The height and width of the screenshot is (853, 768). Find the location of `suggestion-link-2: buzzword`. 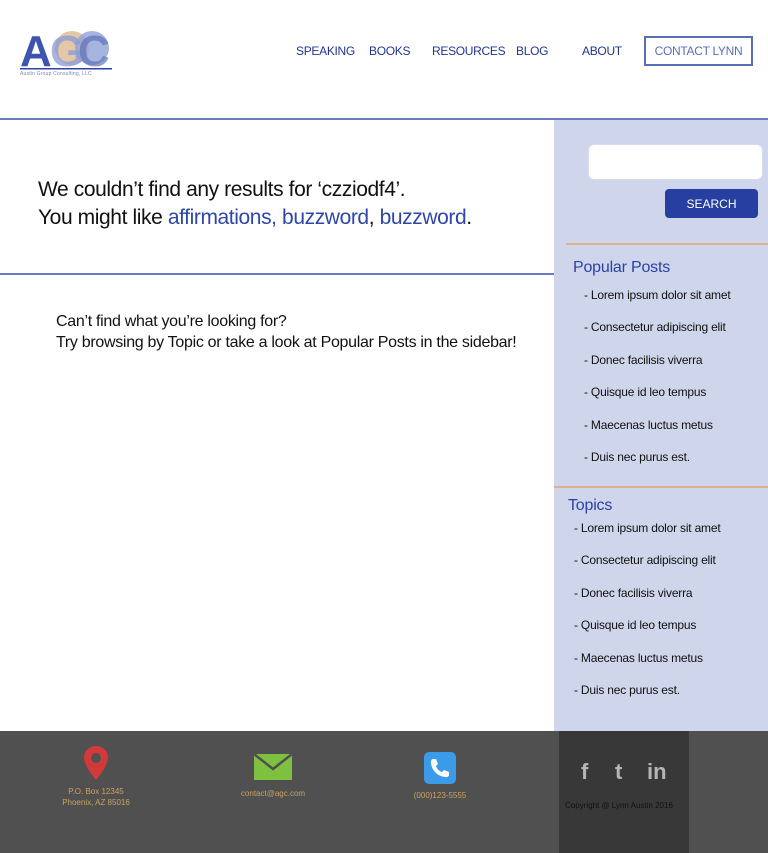

suggestion-link-2: buzzword is located at coordinates (423, 217).